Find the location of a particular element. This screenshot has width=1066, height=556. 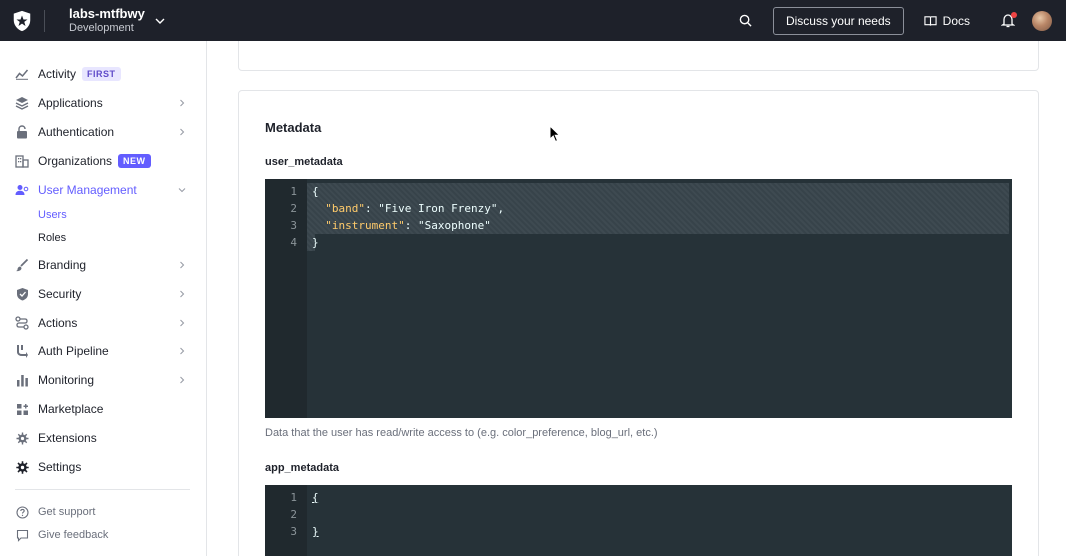

sidebar-item-marketplace: Marketplace is located at coordinates (102, 409).